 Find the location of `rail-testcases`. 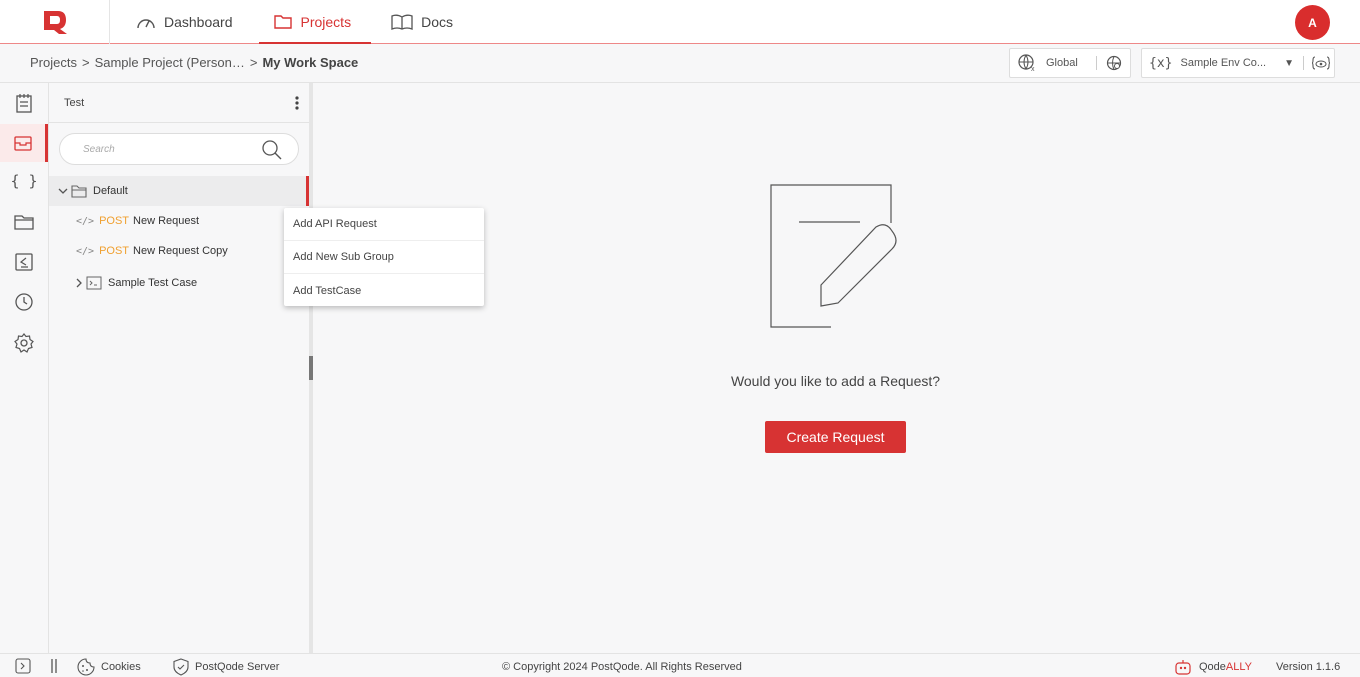

rail-testcases is located at coordinates (24, 262).